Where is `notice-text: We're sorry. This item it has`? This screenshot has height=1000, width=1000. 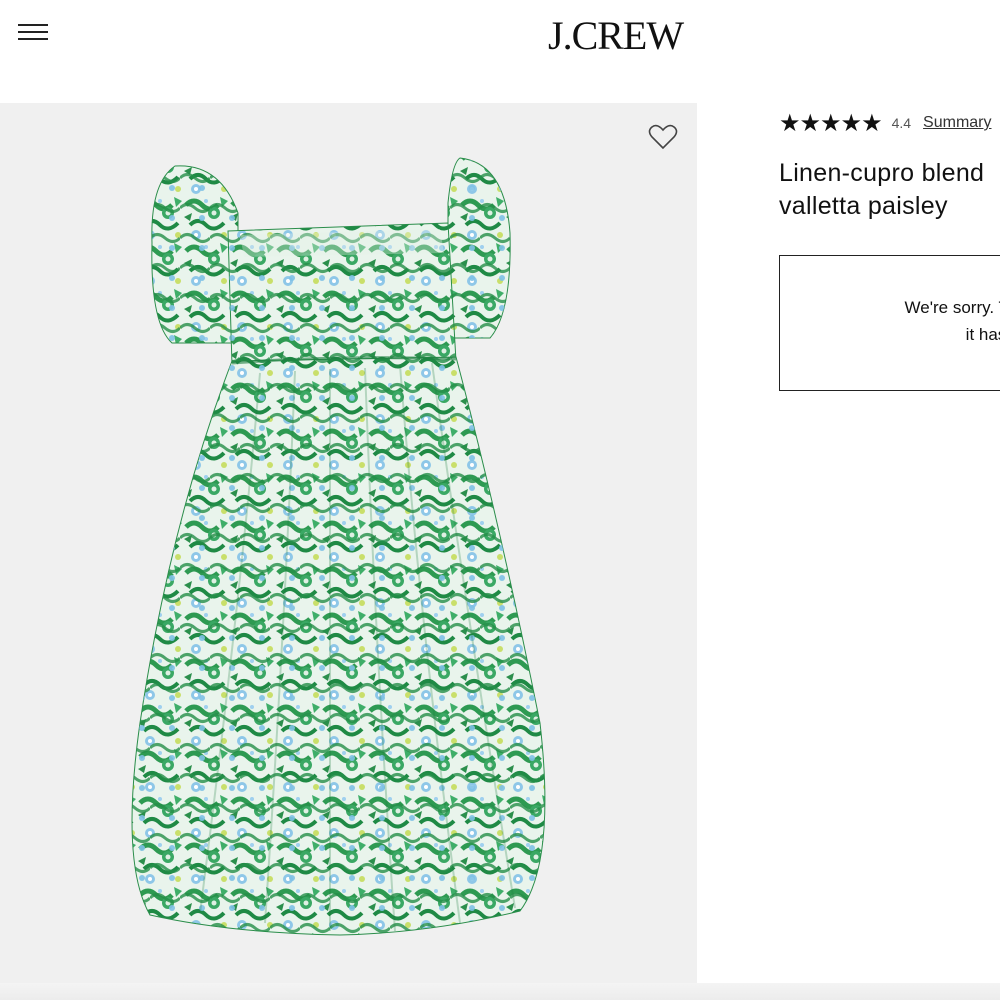 notice-text: We're sorry. This item it has is located at coordinates (913, 321).